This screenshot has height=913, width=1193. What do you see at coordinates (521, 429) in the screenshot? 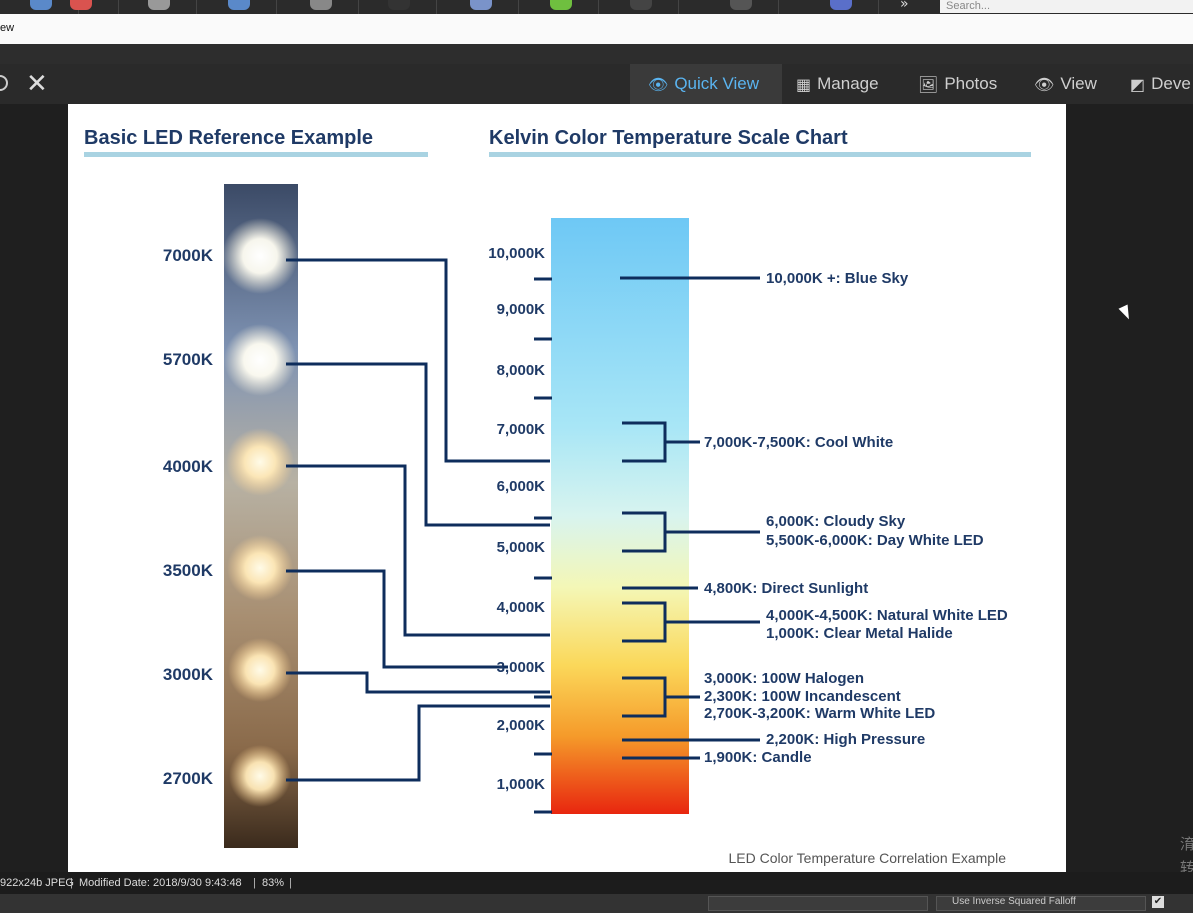
I see `scale-tick-label: 7,000K` at bounding box center [521, 429].